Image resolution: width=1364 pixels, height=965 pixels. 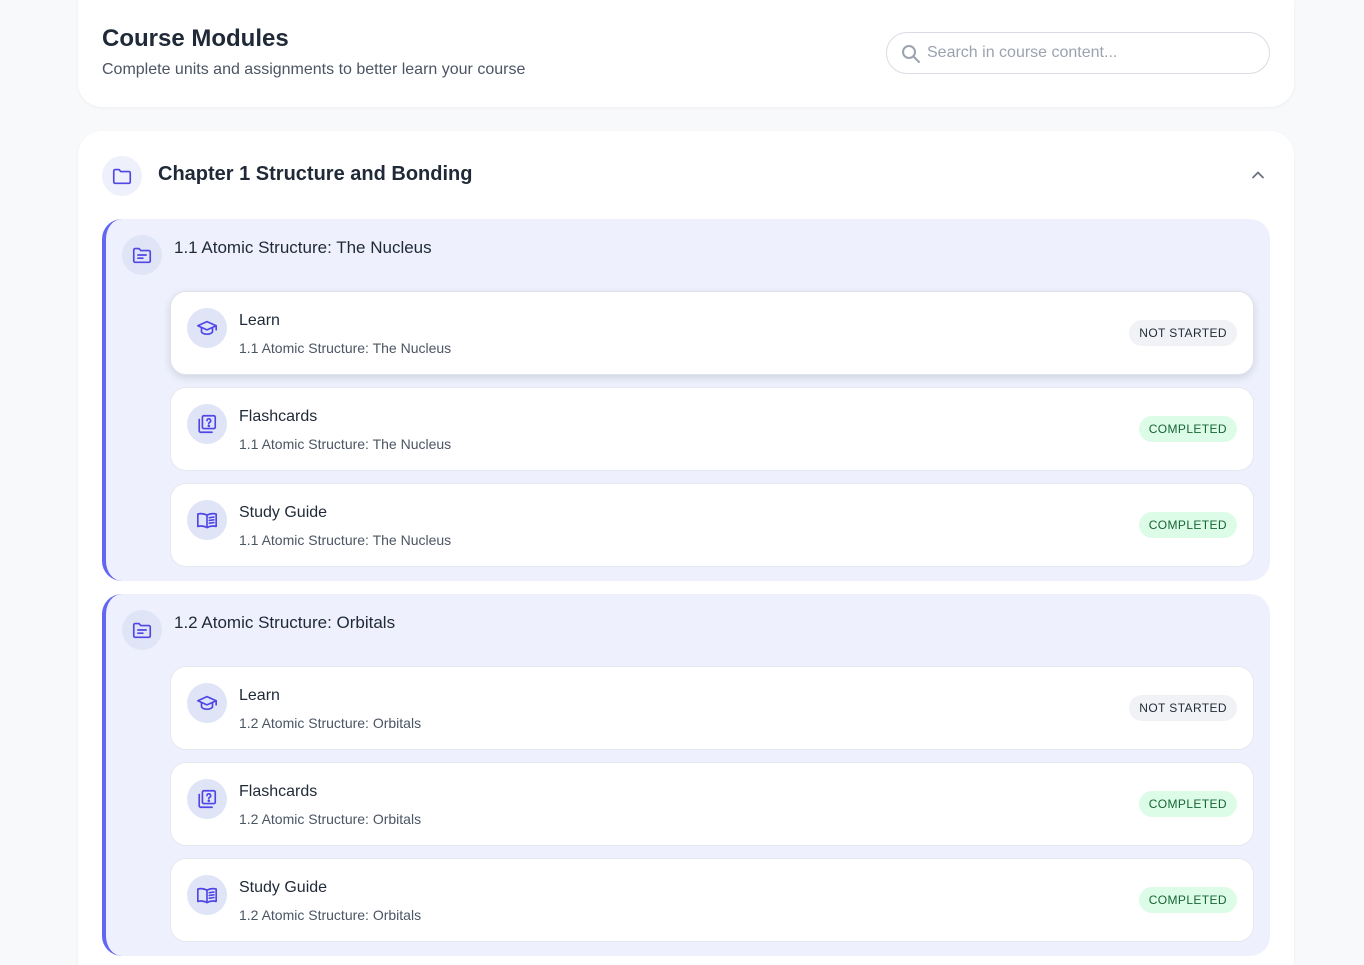 I want to click on search-icon, so click(x=911, y=54).